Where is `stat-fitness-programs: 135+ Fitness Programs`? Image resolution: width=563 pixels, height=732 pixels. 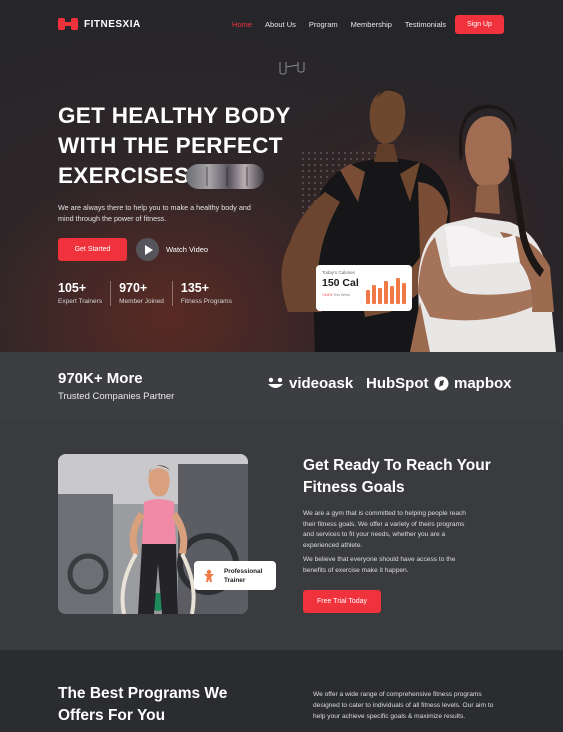 stat-fitness-programs: 135+ Fitness Programs is located at coordinates (210, 293).